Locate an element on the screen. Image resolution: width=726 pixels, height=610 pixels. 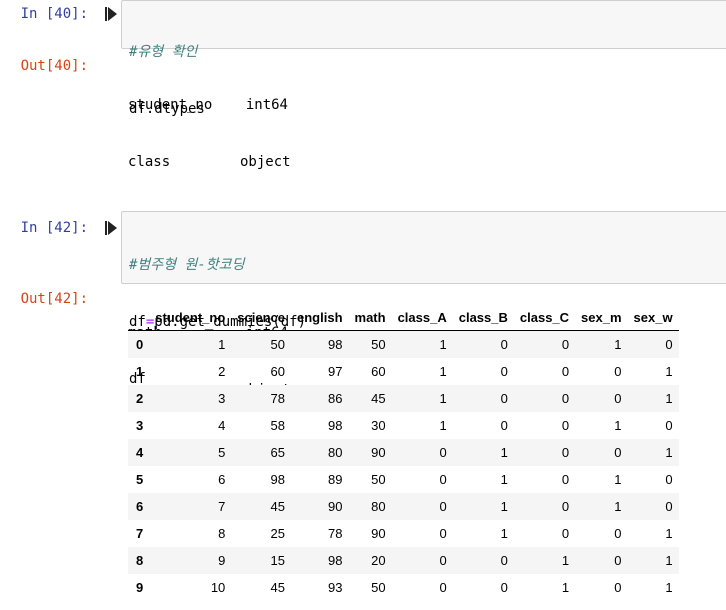
table-cell: 8 is located at coordinates (222, 533).